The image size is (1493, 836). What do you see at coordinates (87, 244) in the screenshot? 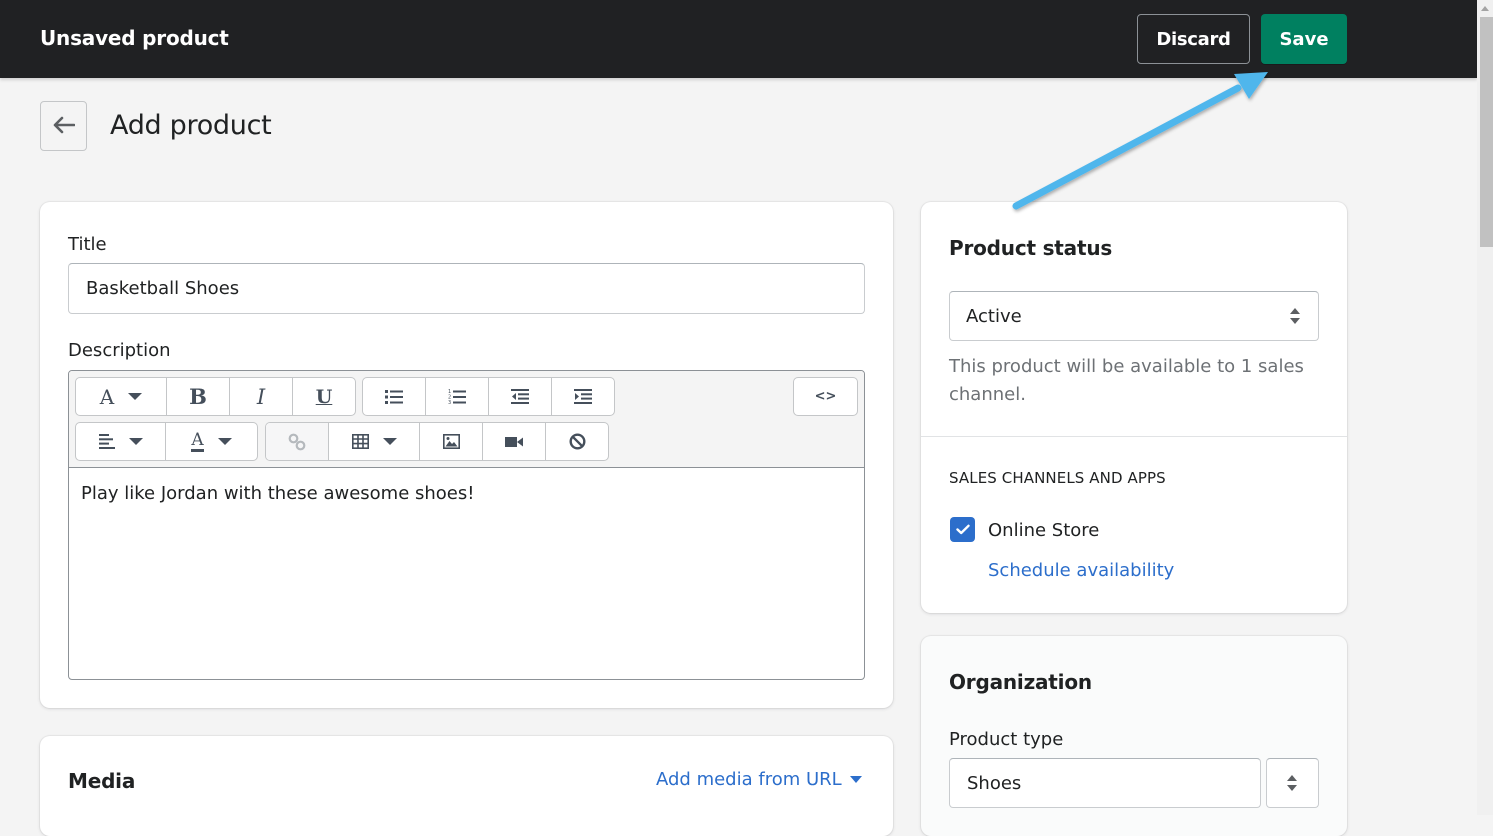
I see `title-label: Title` at bounding box center [87, 244].